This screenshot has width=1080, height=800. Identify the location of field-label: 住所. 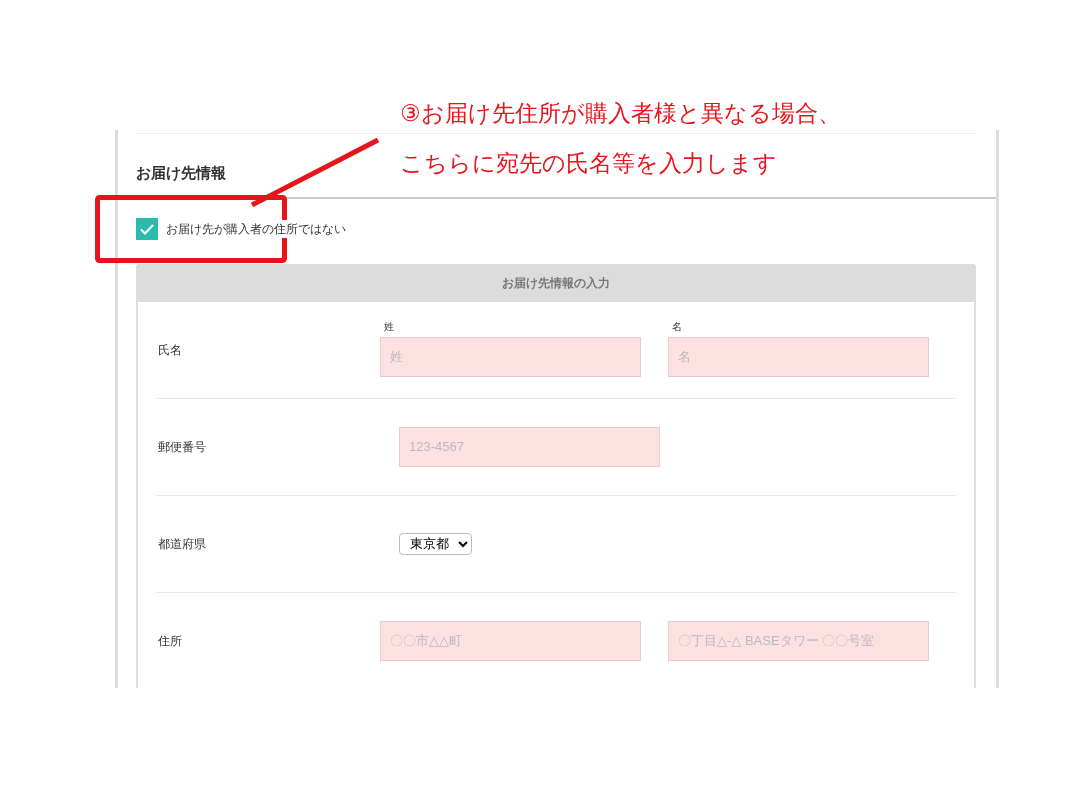
(170, 641).